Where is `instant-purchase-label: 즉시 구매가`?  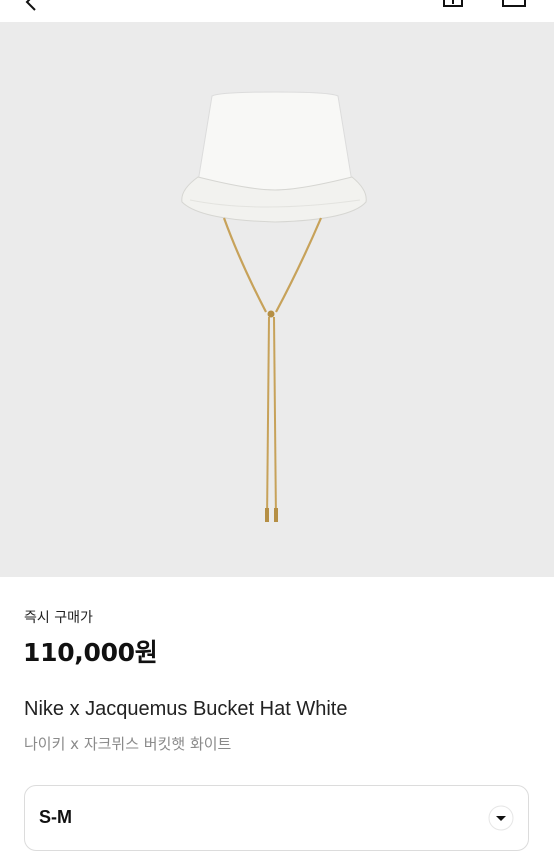 instant-purchase-label: 즉시 구매가 is located at coordinates (58, 618).